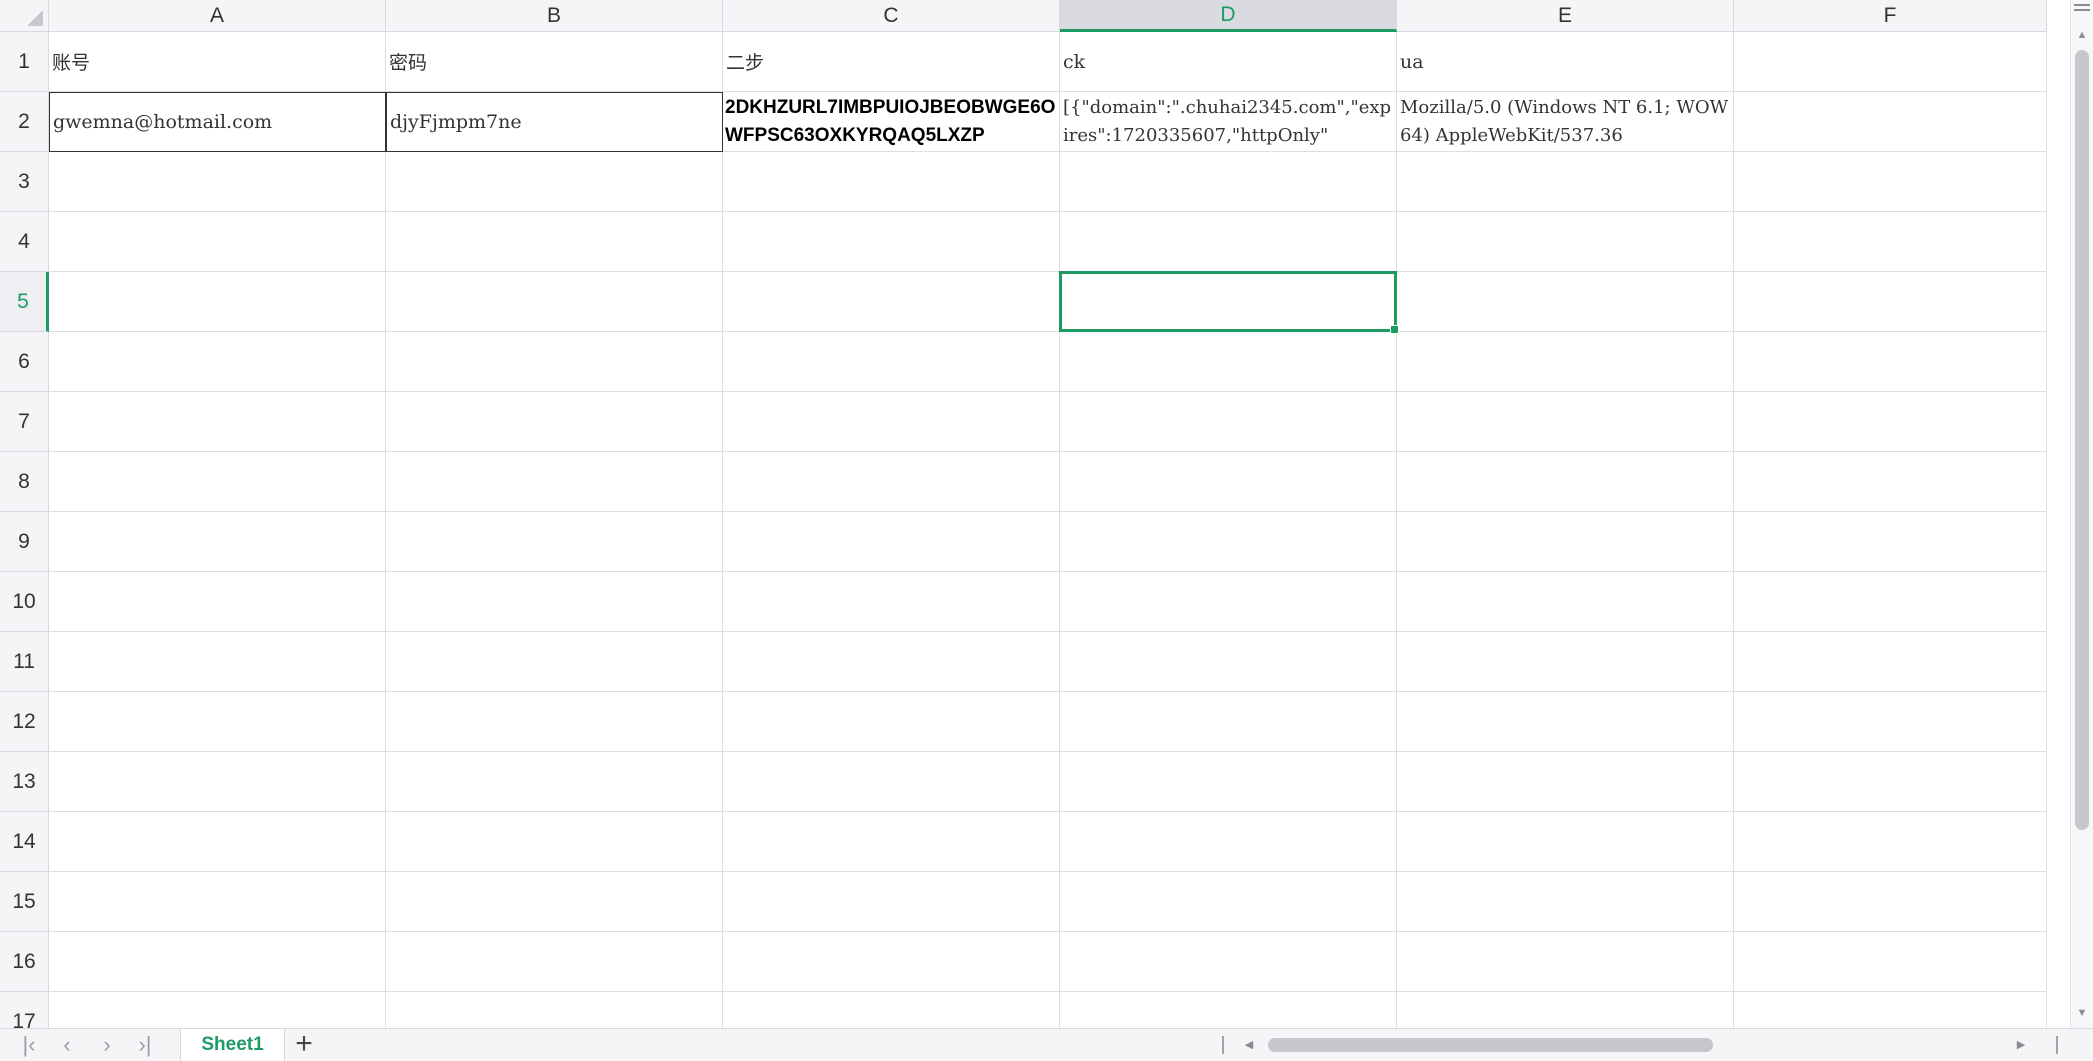 The image size is (2093, 1061). Describe the element at coordinates (891, 182) in the screenshot. I see `cell-c3` at that location.